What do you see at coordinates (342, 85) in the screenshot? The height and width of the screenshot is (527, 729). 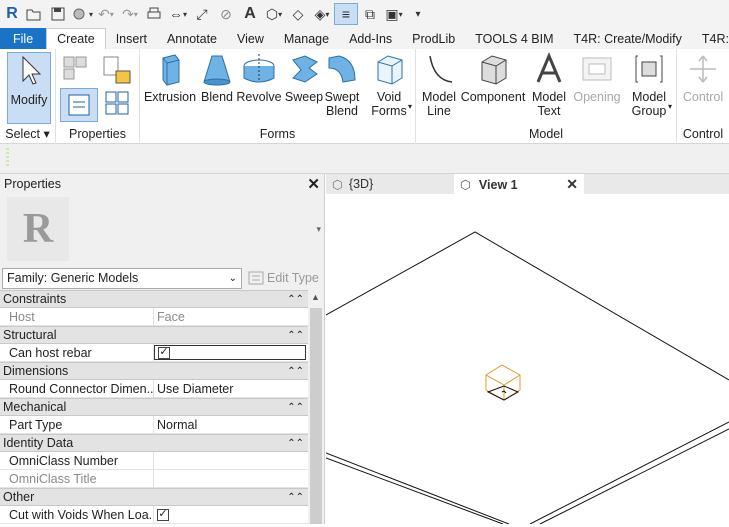 I see `swept-blend-button: Swept Blend` at bounding box center [342, 85].